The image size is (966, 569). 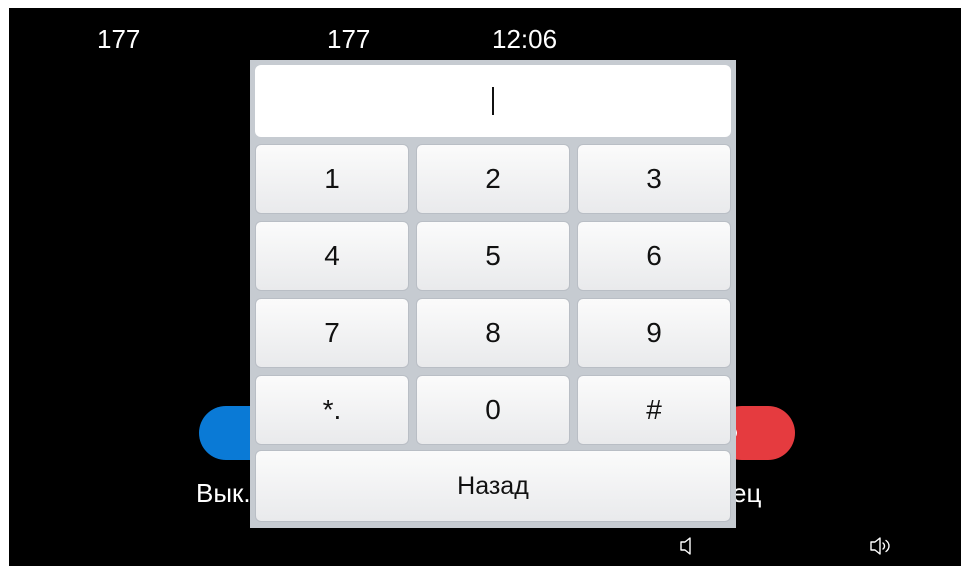 I want to click on key-9: 9, so click(x=654, y=333).